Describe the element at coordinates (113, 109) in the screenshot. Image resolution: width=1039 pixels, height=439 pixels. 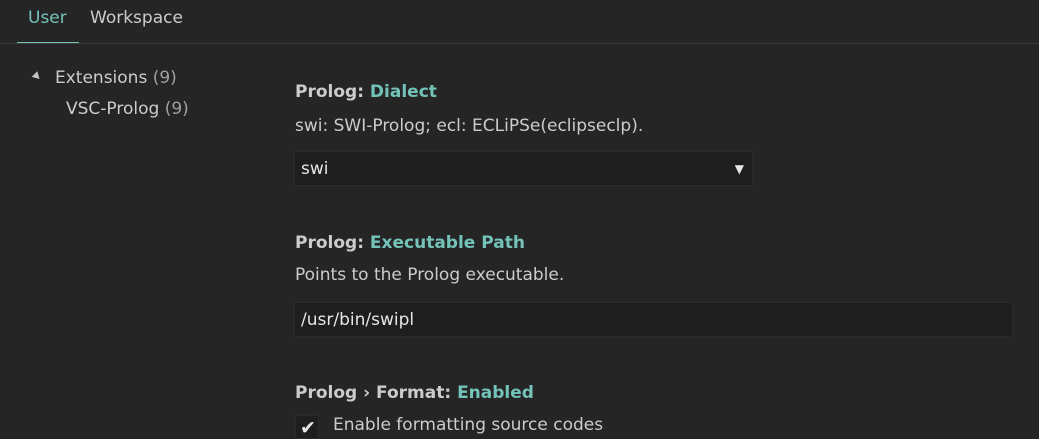
I see `tree-item-label: VSC-Prolog` at that location.